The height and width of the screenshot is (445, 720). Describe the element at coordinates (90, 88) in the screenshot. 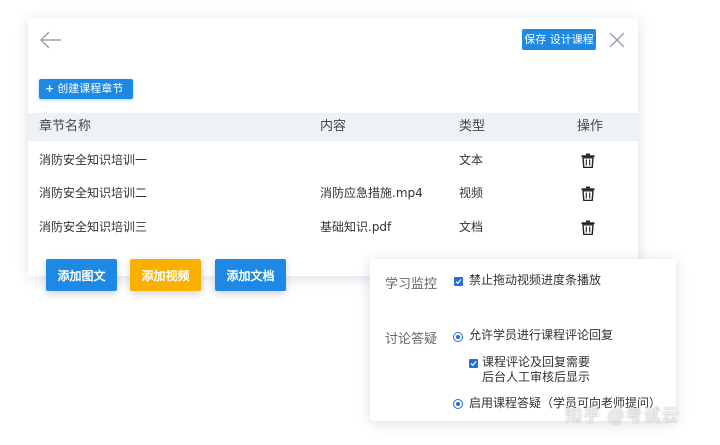

I see `create-chapter-label: 创建课程章节` at that location.